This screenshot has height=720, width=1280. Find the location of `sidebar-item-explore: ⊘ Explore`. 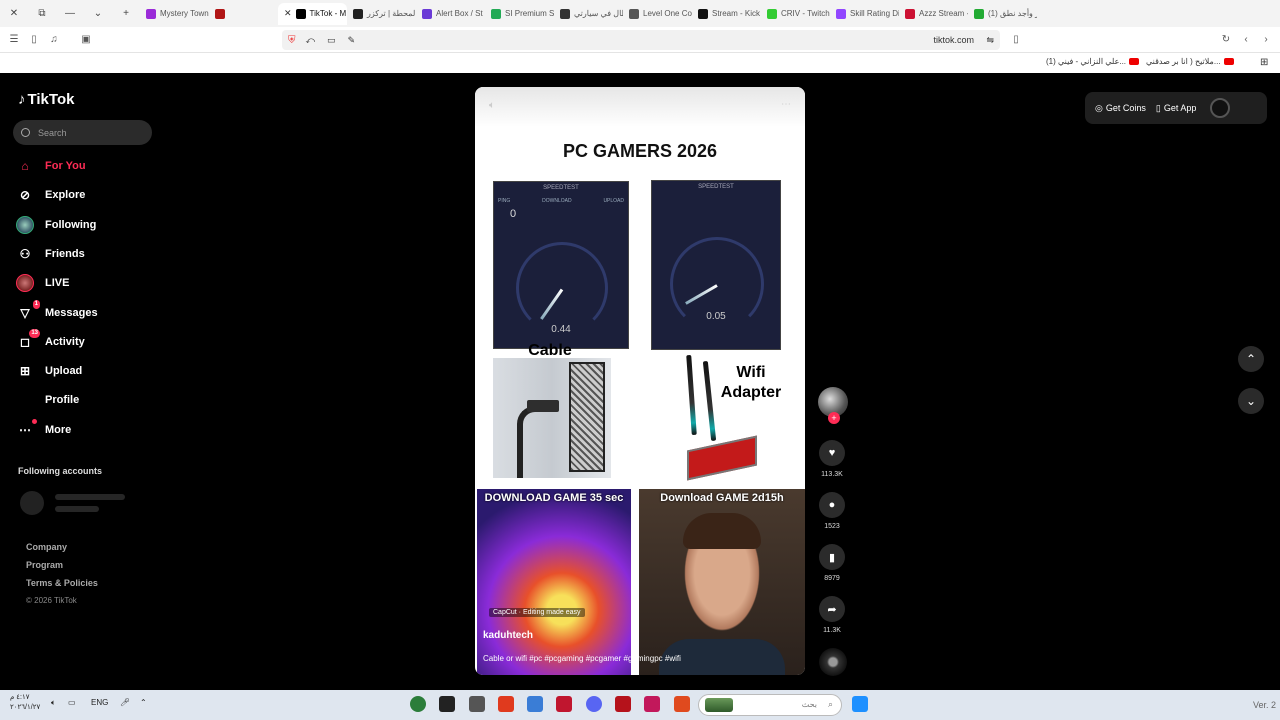

sidebar-item-explore: ⊘ Explore is located at coordinates (91, 195).